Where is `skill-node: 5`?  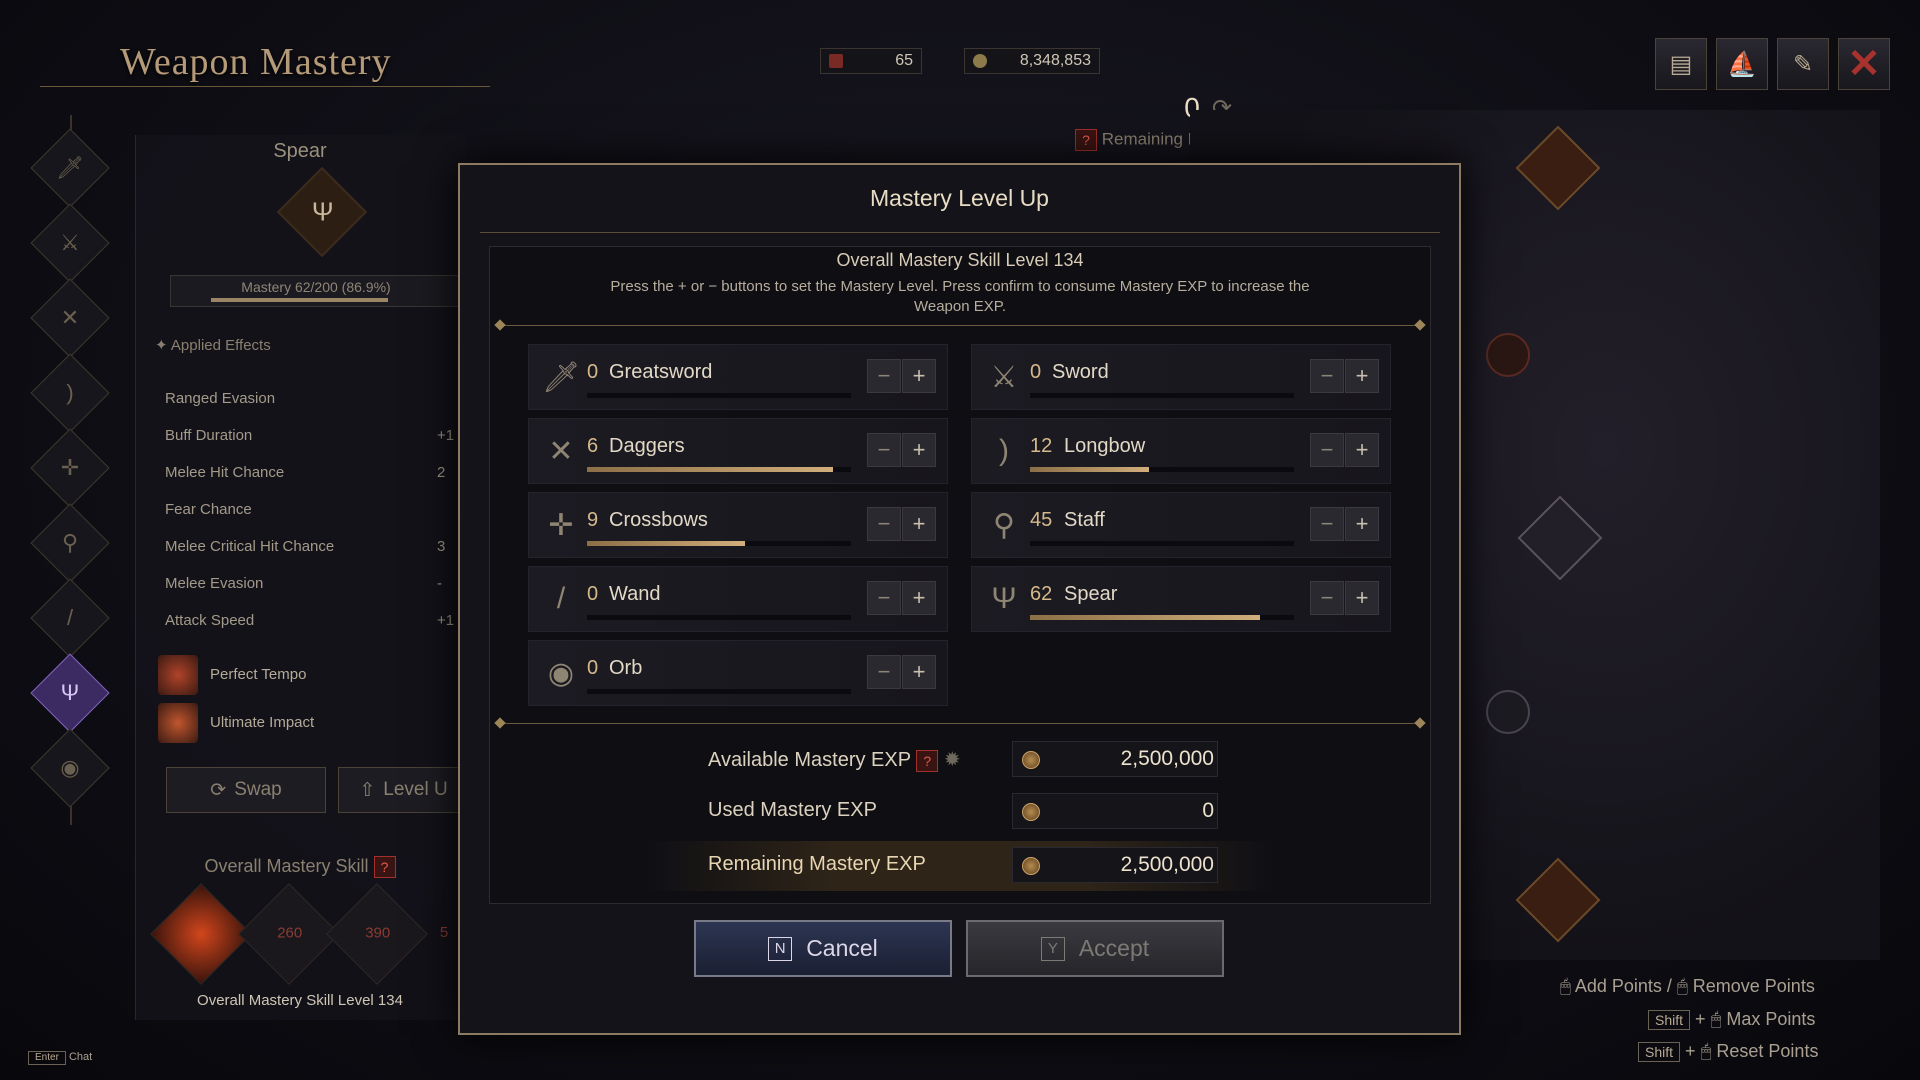
skill-node: 5 is located at coordinates (444, 933).